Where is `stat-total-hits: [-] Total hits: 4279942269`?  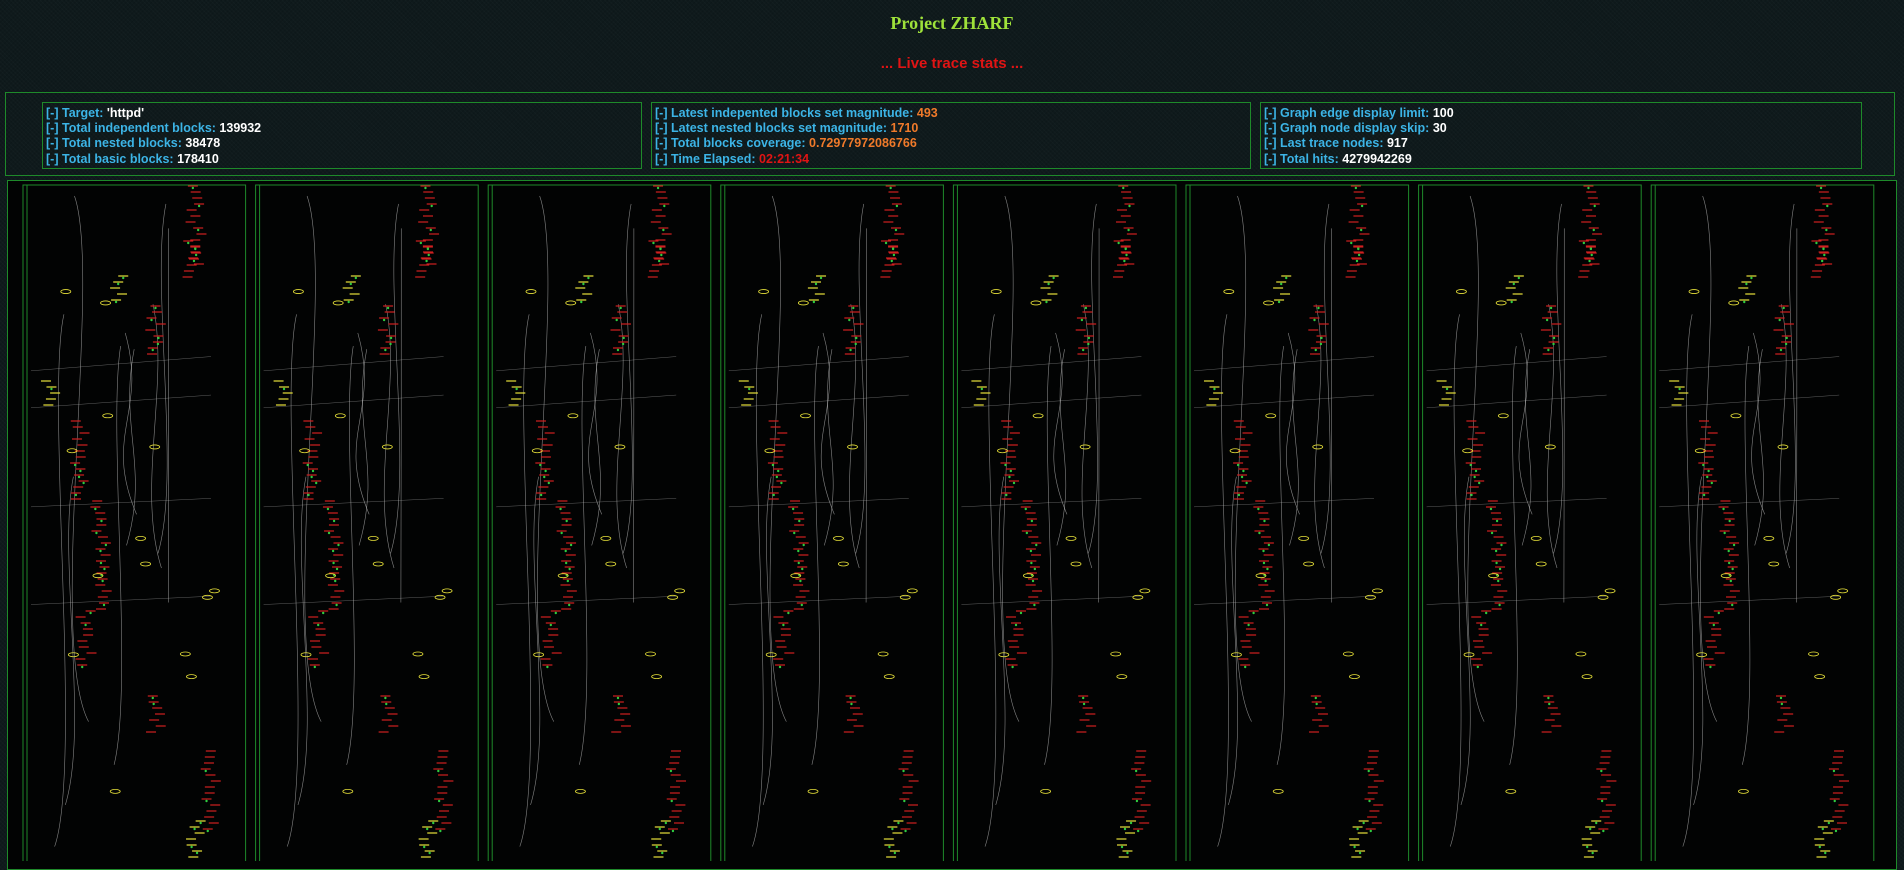
stat-total-hits: [-] Total hits: 4279942269 is located at coordinates (1562, 159).